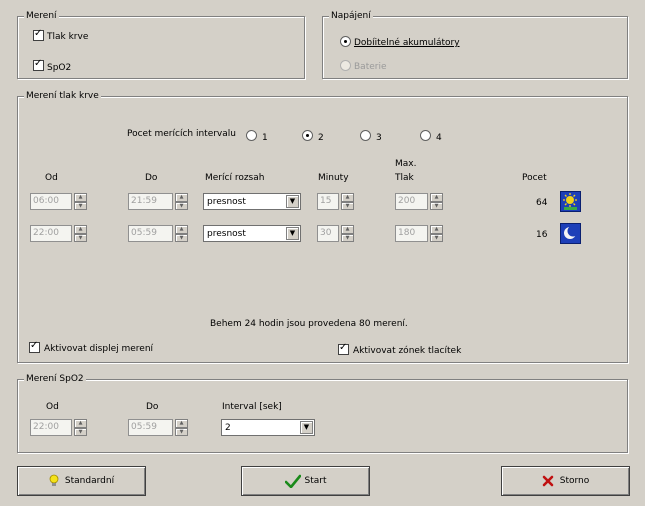 The height and width of the screenshot is (506, 645). What do you see at coordinates (542, 203) in the screenshot?
I see `row1-pocet-value: 64` at bounding box center [542, 203].